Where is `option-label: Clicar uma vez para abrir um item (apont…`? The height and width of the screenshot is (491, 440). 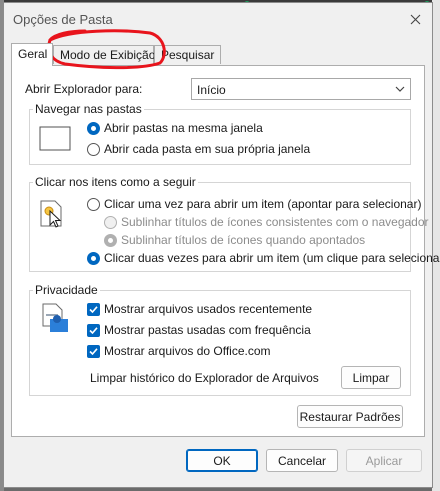 option-label: Clicar uma vez para abrir um item (apont… is located at coordinates (263, 204).